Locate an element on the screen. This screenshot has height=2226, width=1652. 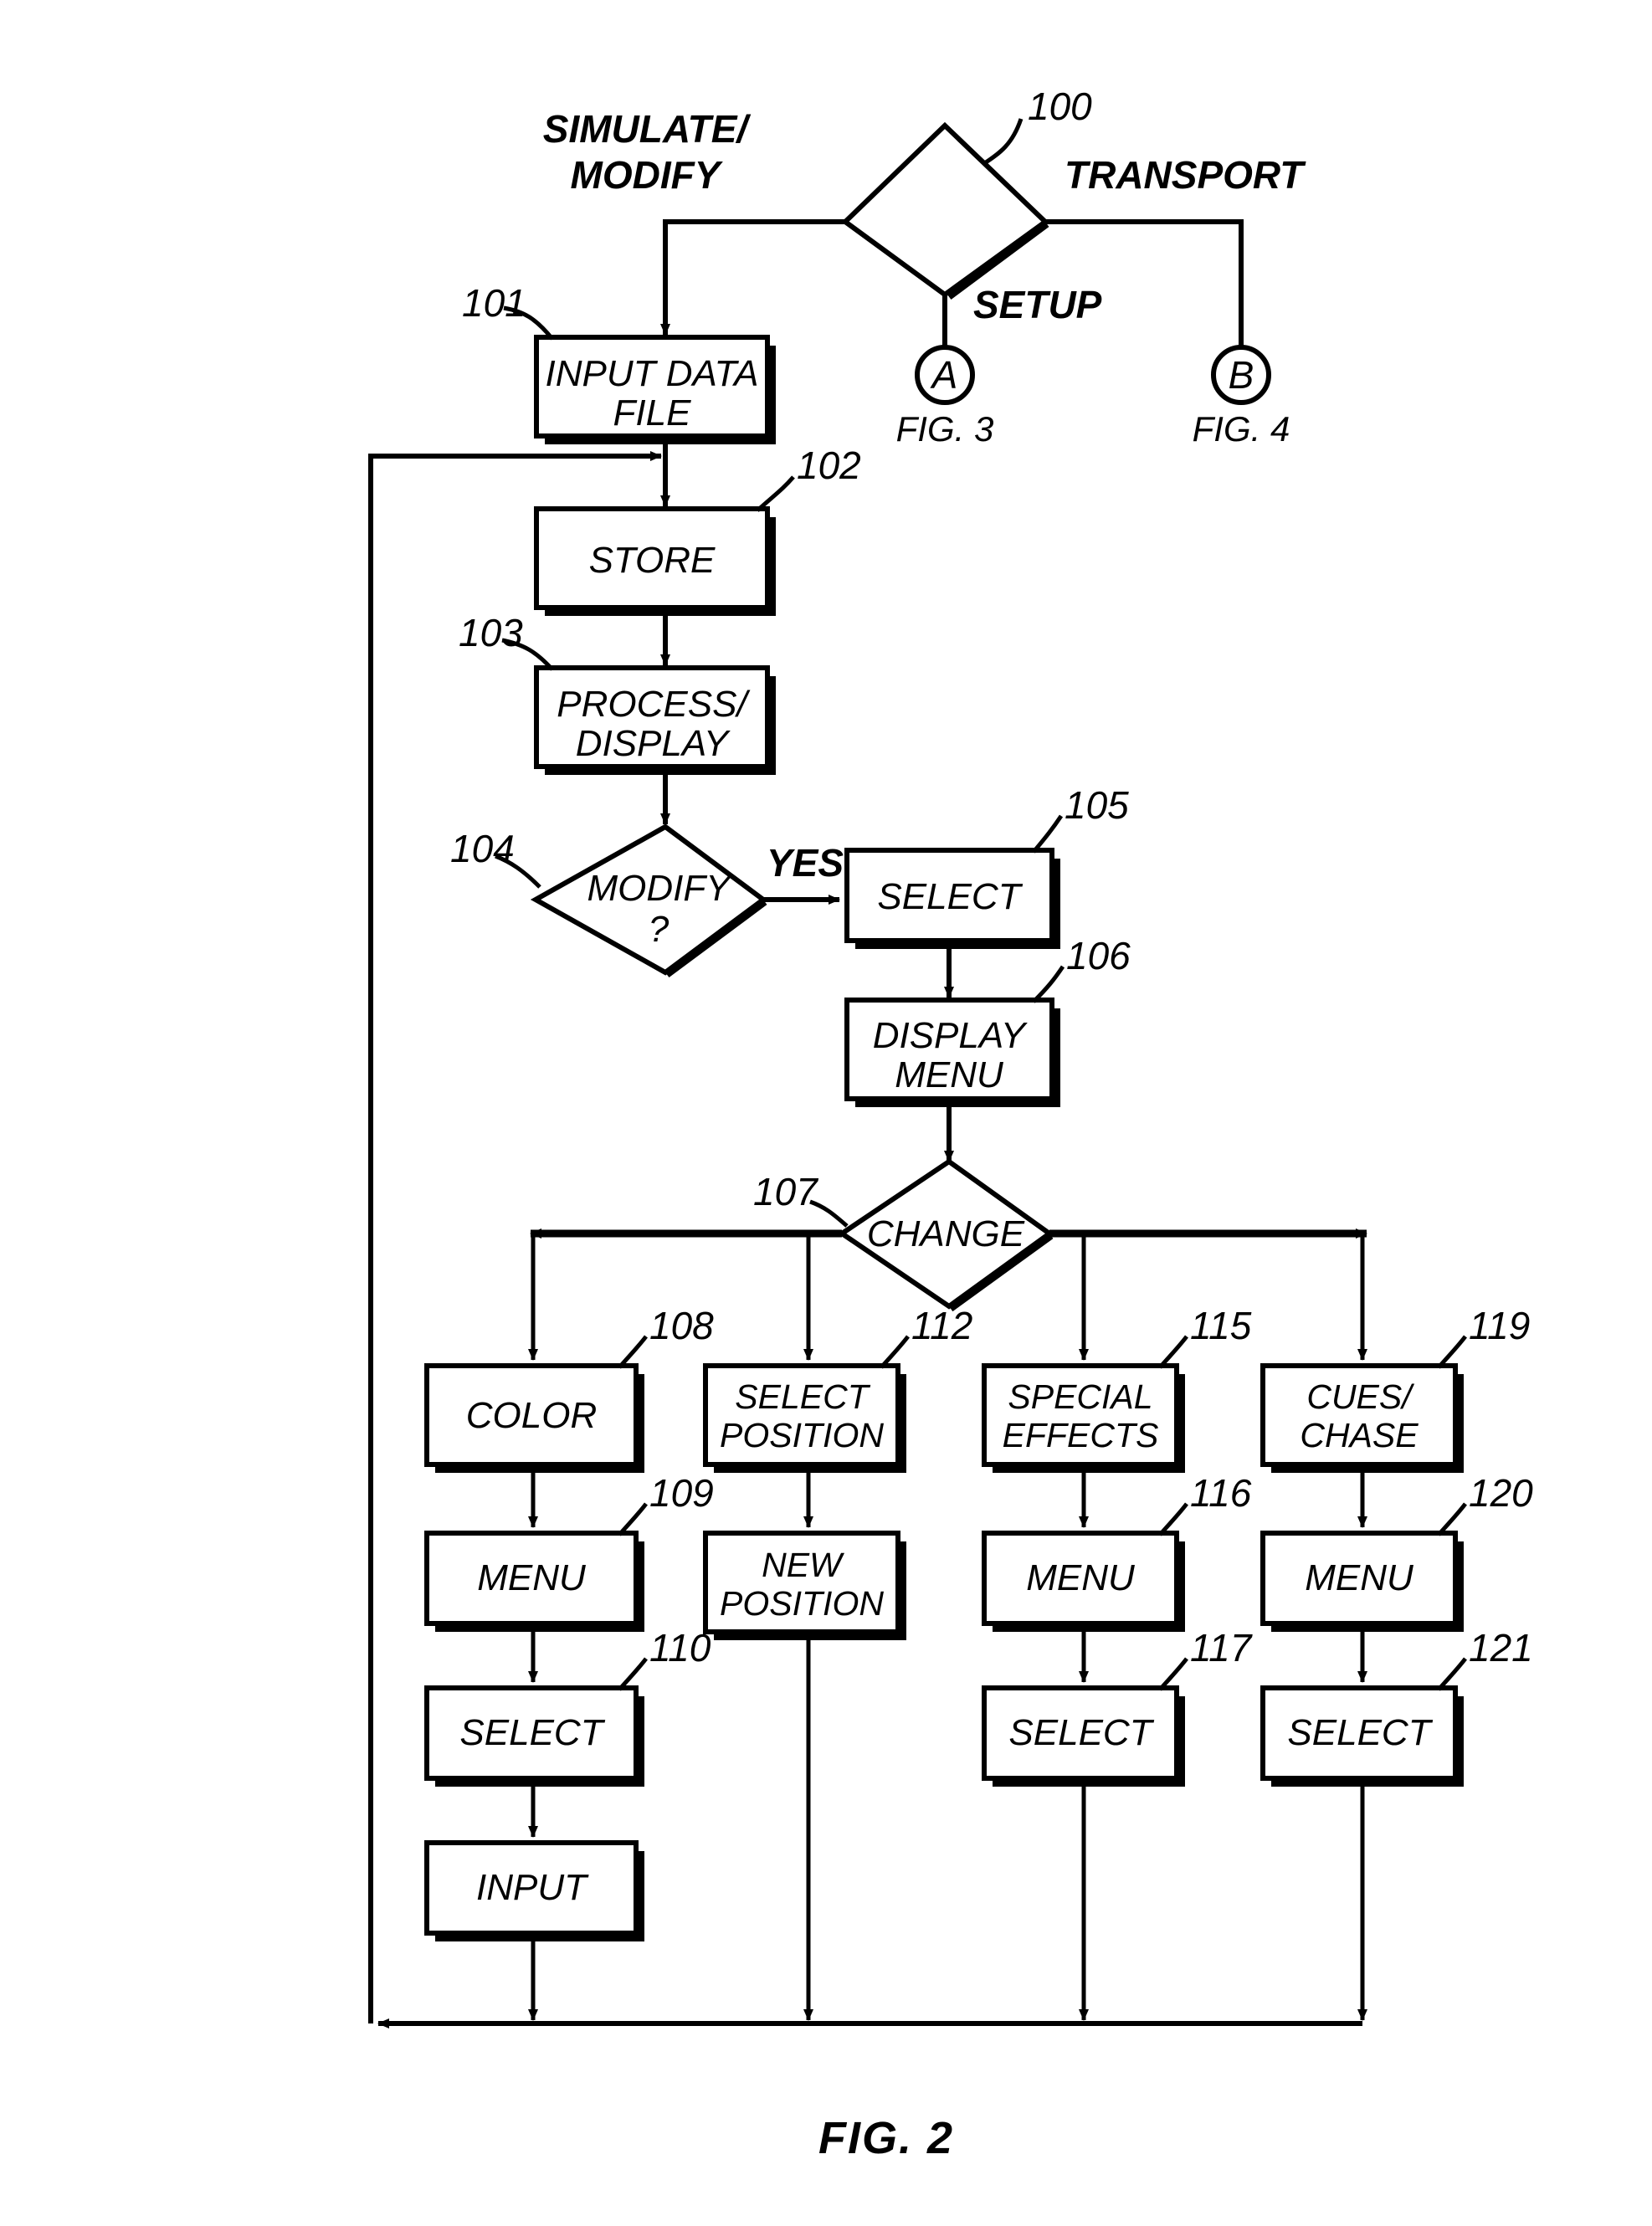
box-input-data-file: INPUT DATA FILE is located at coordinates (655, 389).